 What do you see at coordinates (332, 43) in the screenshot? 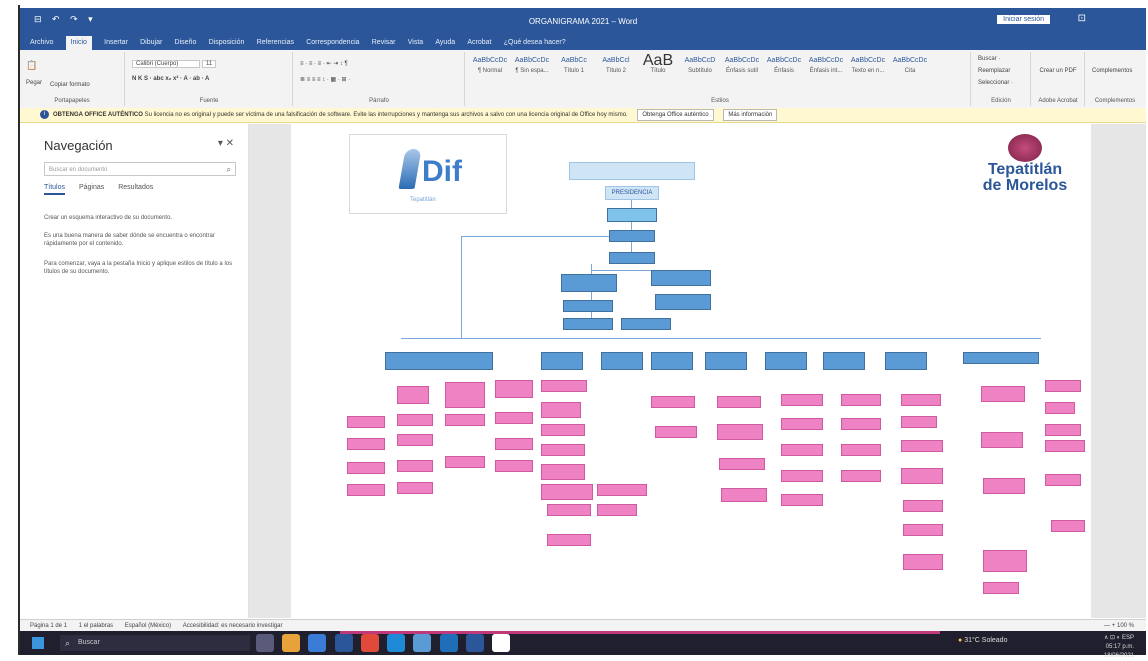
I see `tab-correspondencia: Correspondencia` at bounding box center [332, 43].